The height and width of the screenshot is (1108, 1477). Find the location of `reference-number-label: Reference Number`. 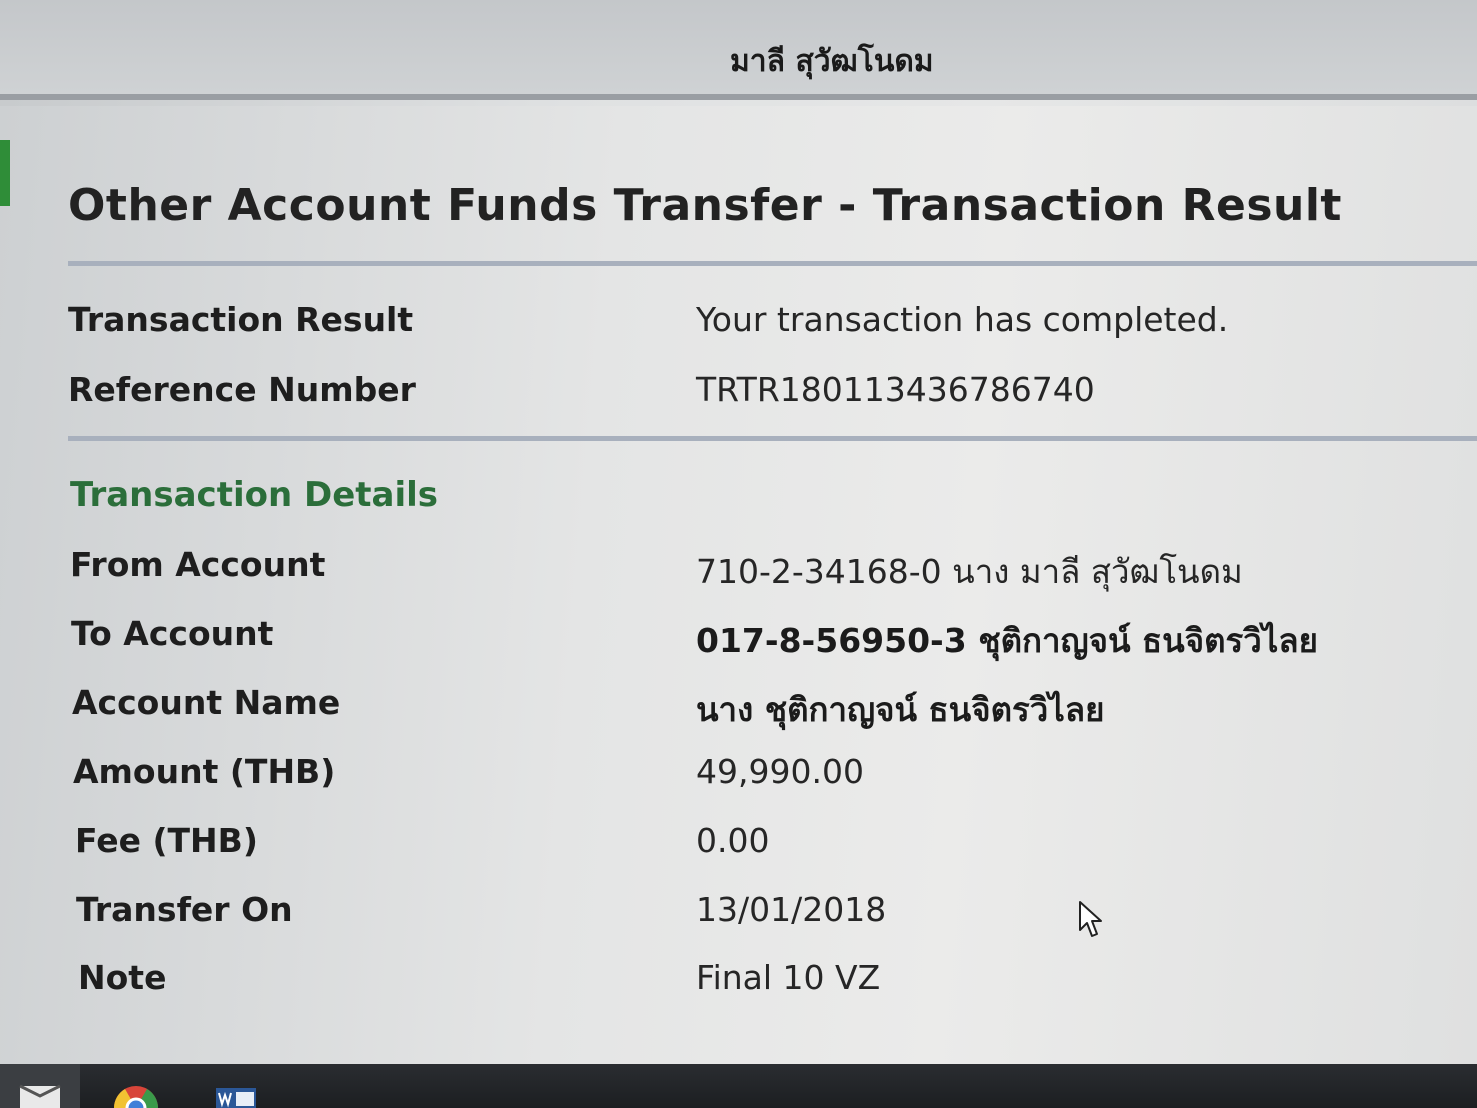

reference-number-label: Reference Number is located at coordinates (242, 389).